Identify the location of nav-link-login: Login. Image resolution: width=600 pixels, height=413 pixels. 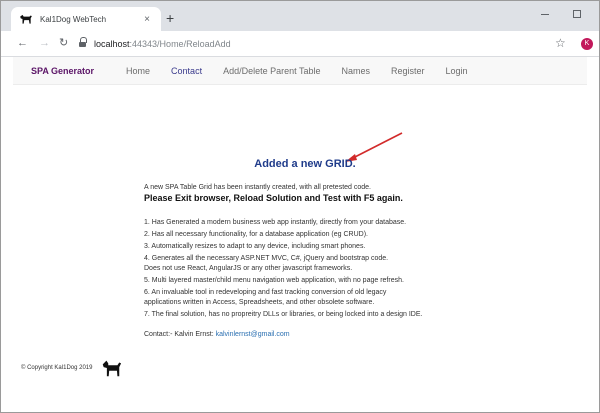
(457, 71).